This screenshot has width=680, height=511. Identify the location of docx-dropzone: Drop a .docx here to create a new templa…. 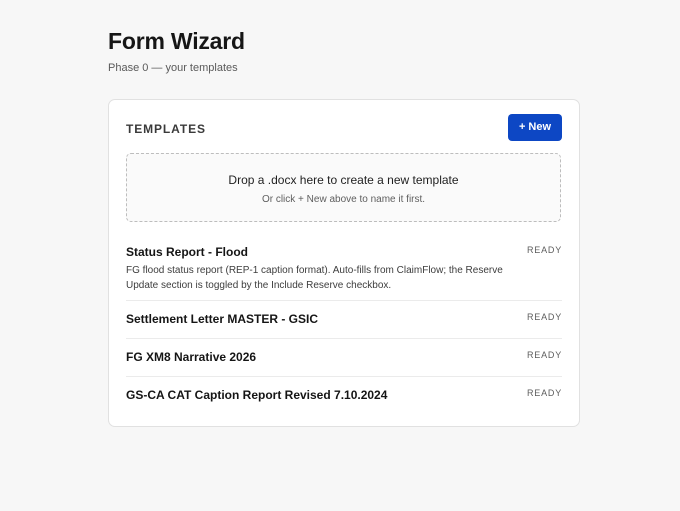
(343, 187).